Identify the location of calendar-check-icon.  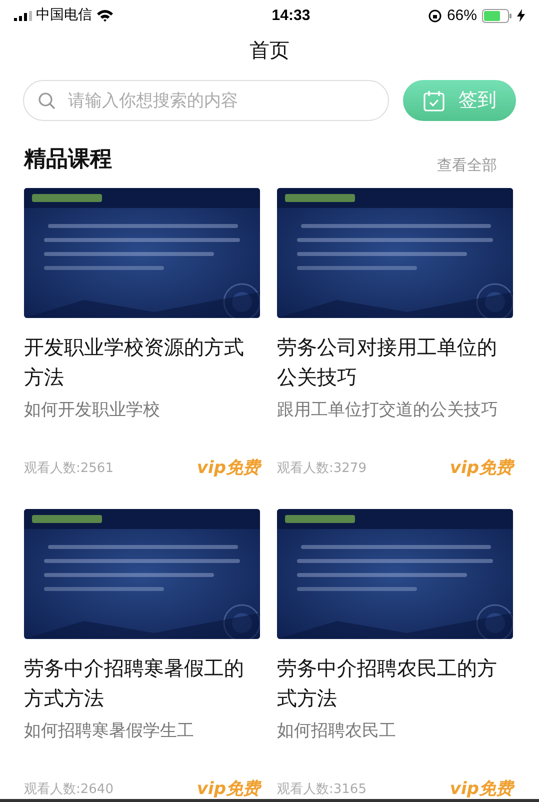
(433, 101).